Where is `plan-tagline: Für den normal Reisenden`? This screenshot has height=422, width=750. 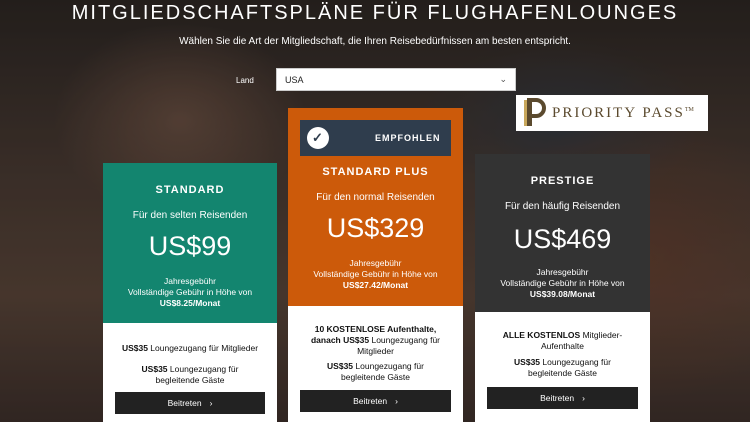
plan-tagline: Für den normal Reisenden is located at coordinates (375, 197).